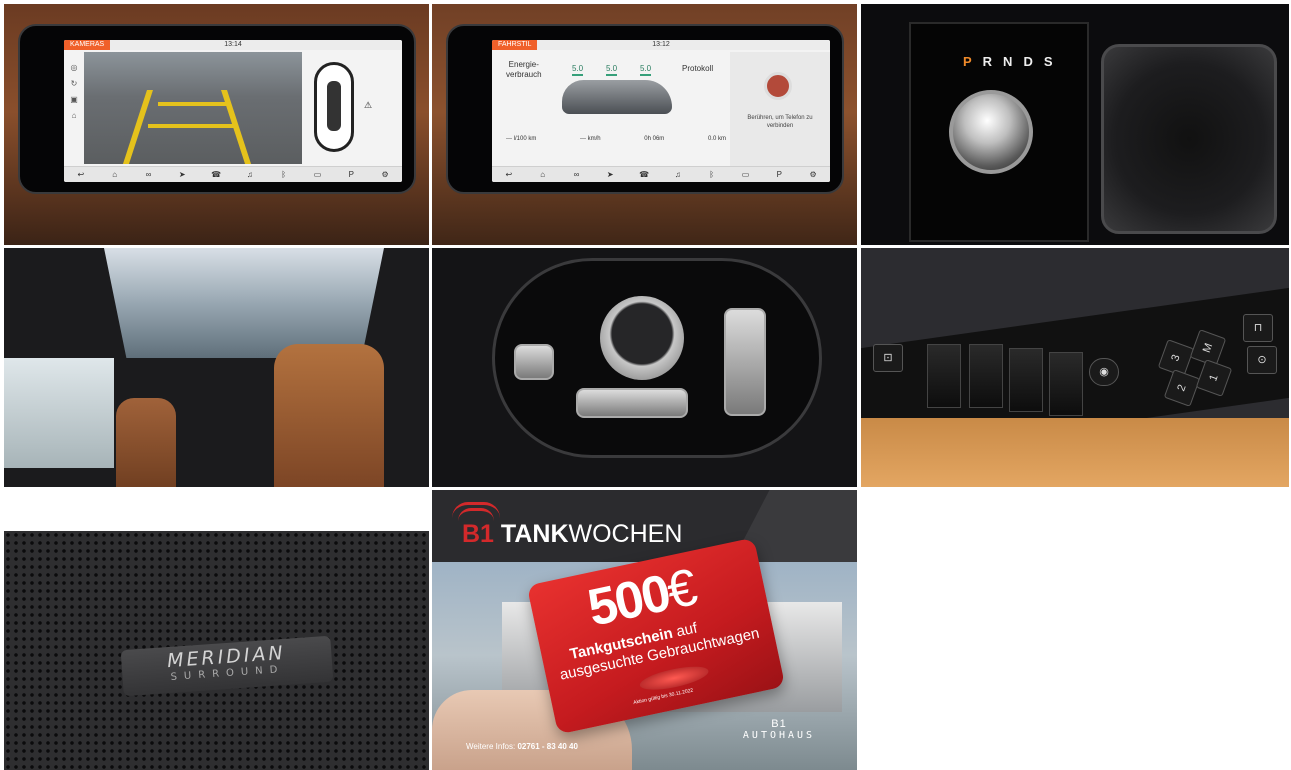 The width and height of the screenshot is (1291, 770). Describe the element at coordinates (547, 746) in the screenshot. I see `info-phone: 02761 - 83 40 40` at that location.